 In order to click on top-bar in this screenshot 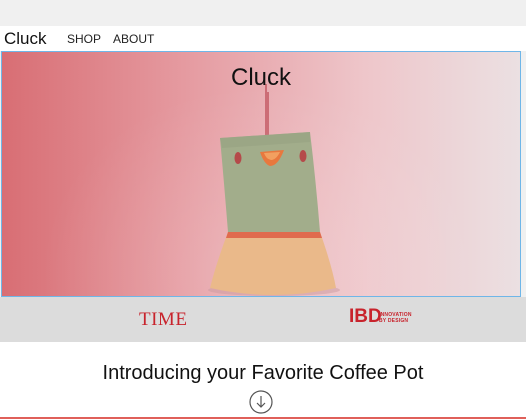, I will do `click(263, 13)`.